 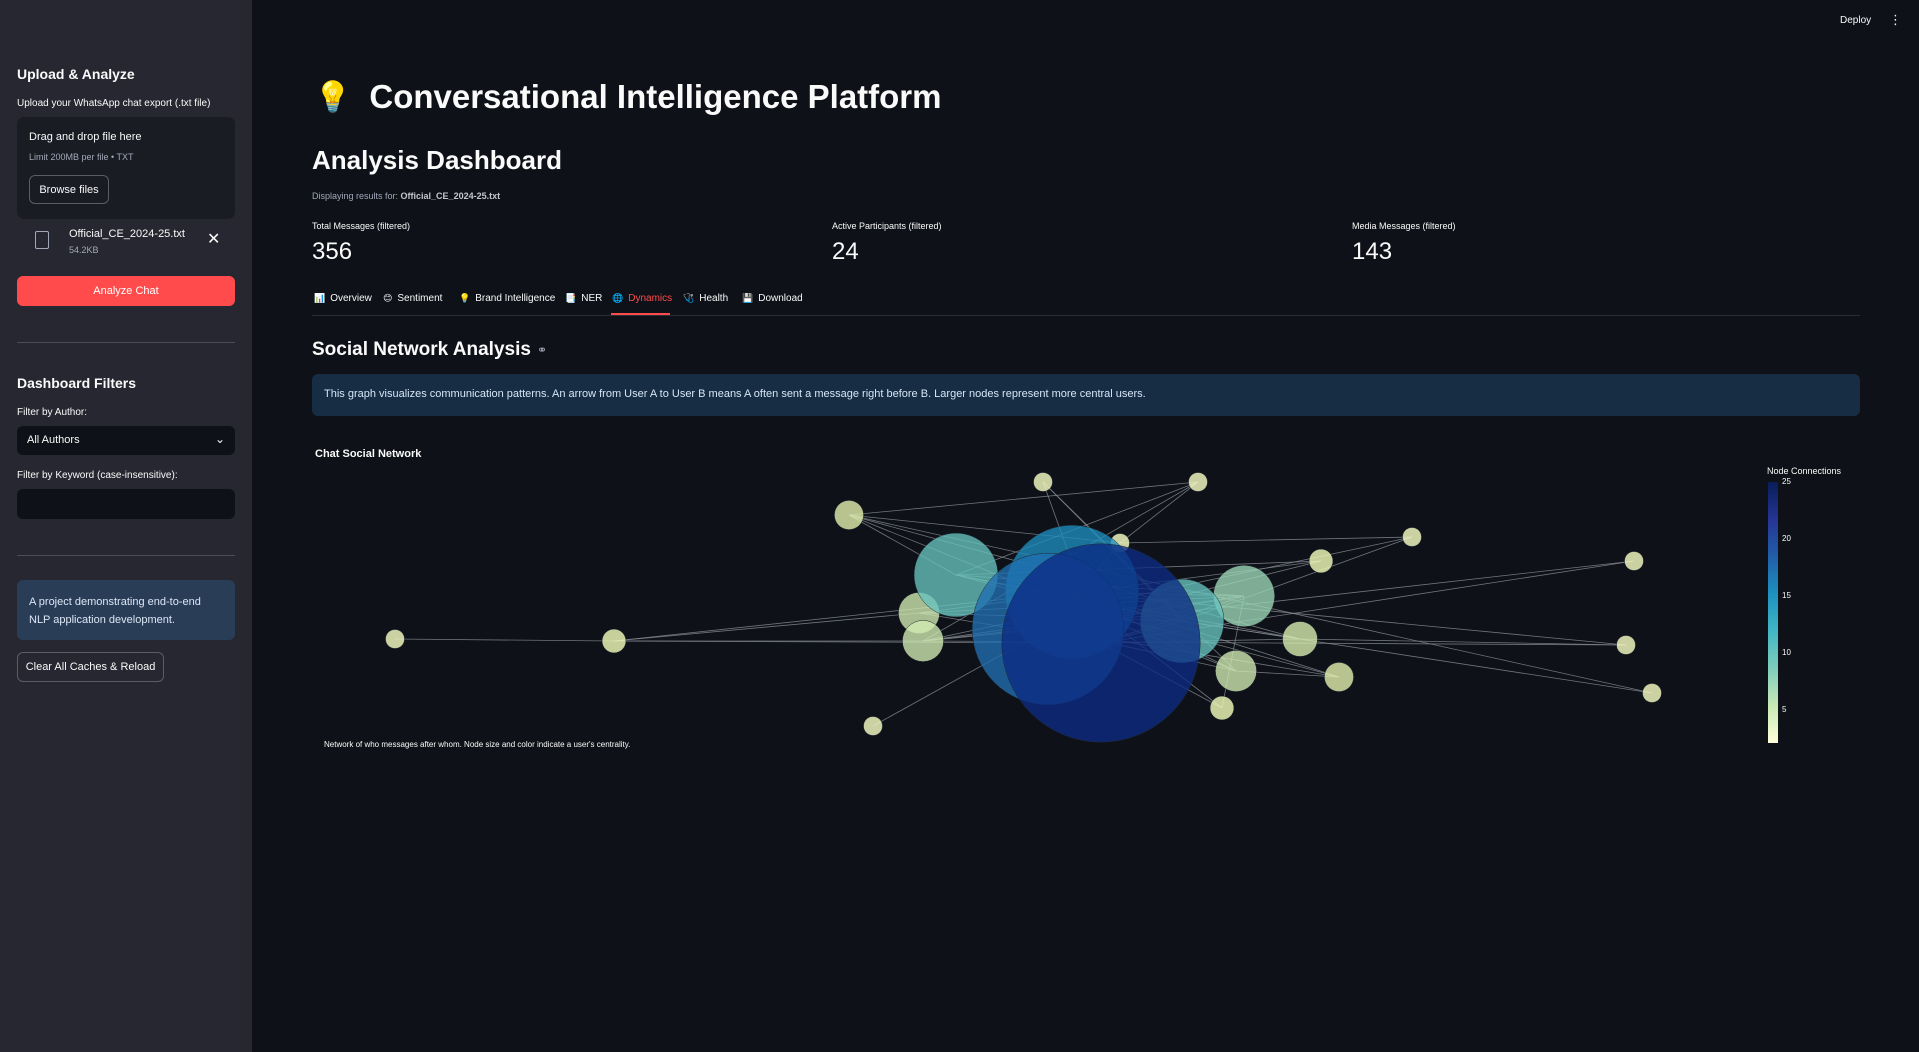 I want to click on colorbar-tick: 15, so click(x=1786, y=595).